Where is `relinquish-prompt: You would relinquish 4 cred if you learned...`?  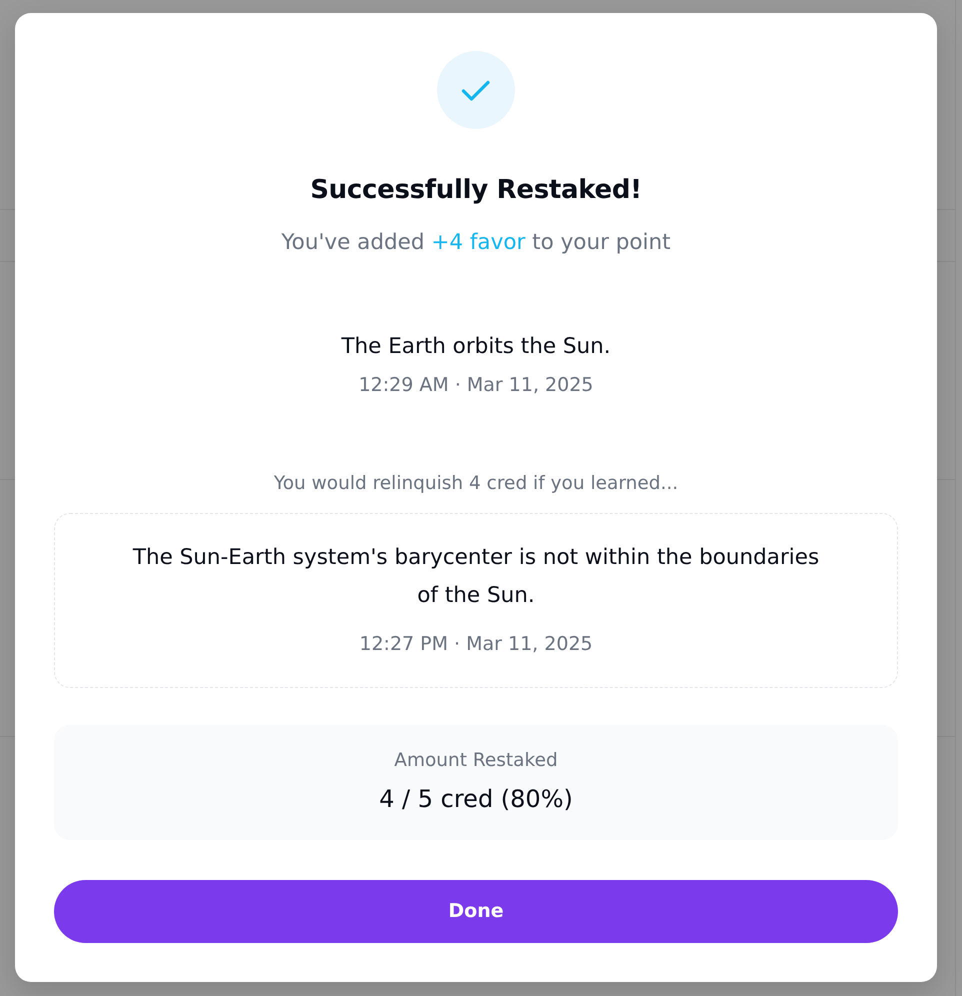
relinquish-prompt: You would relinquish 4 cred if you learned... is located at coordinates (476, 484).